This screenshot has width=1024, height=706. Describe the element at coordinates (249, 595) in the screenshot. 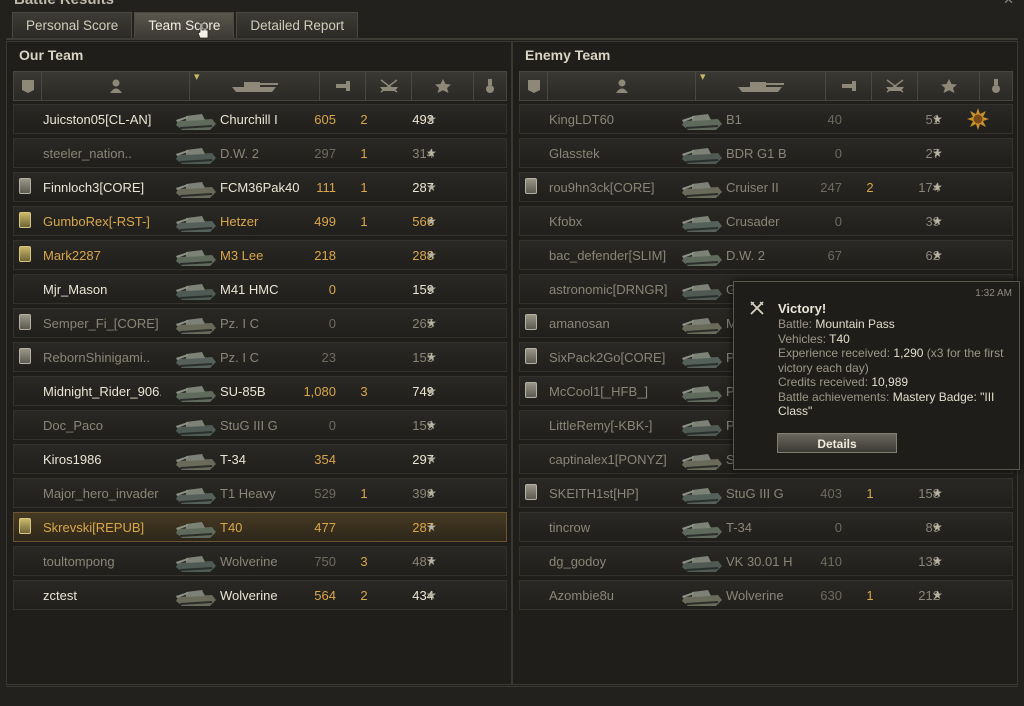

I see `vehicle-name: Wolverine` at that location.